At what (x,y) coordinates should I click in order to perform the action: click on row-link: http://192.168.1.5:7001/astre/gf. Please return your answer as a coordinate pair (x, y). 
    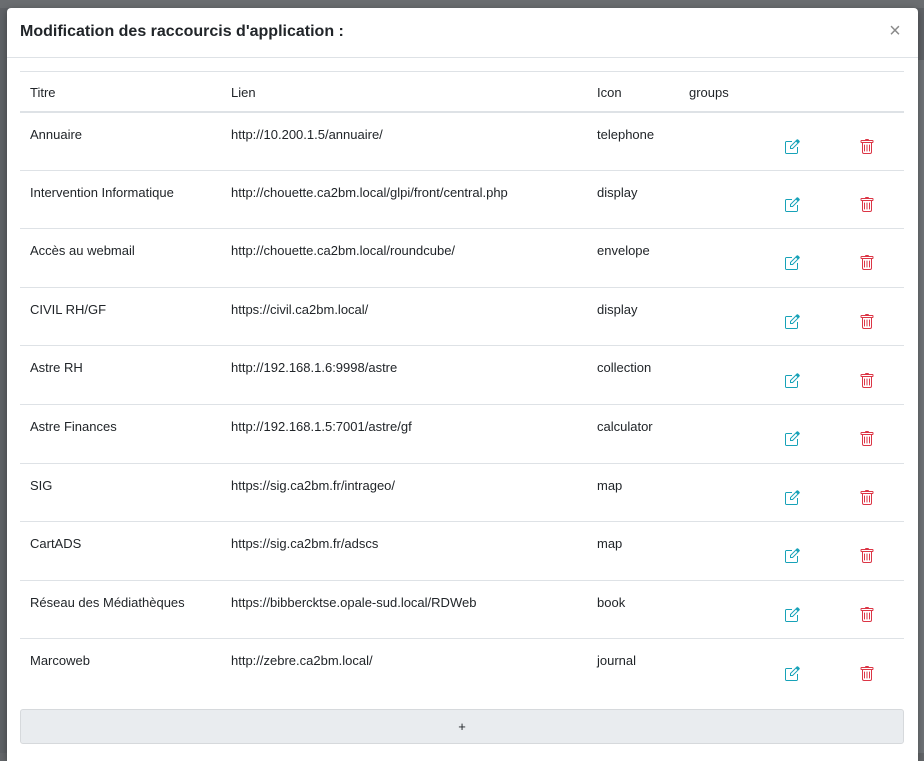
    Looking at the image, I should click on (321, 426).